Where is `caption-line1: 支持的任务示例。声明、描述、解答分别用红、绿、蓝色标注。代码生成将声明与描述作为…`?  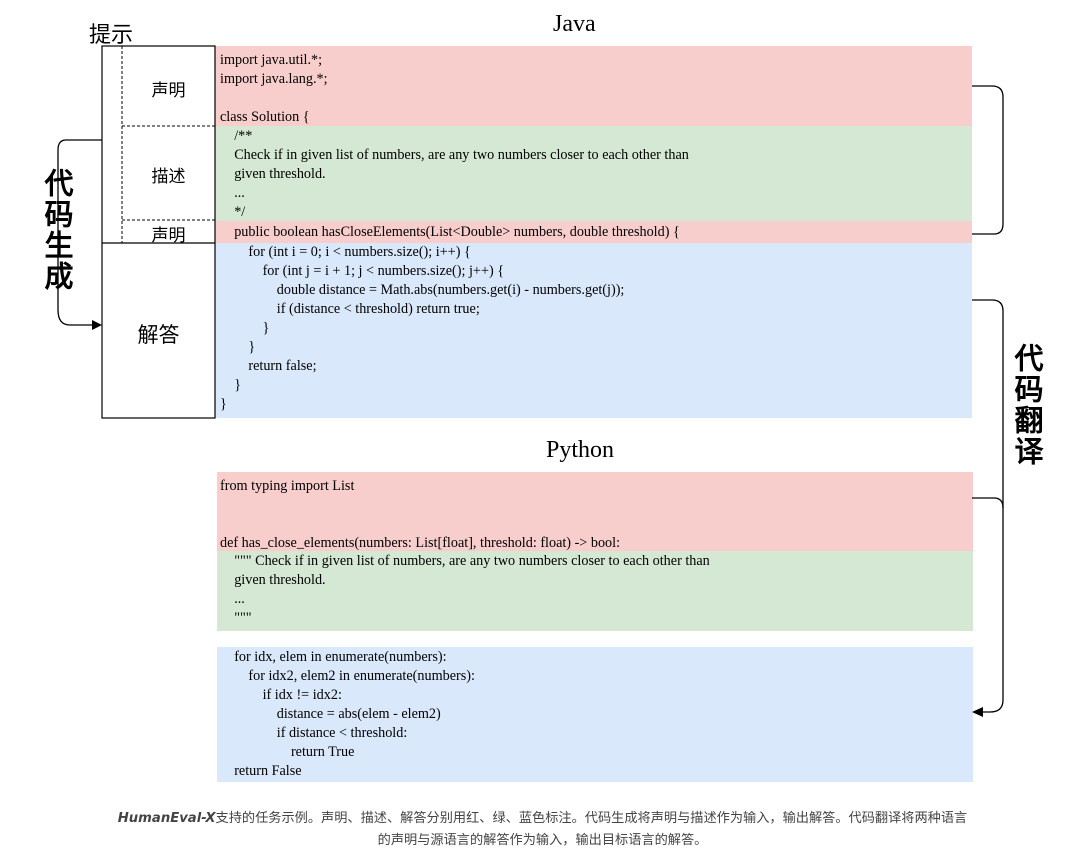 caption-line1: 支持的任务示例。声明、描述、解答分别用红、绿、蓝色标注。代码生成将声明与描述作为… is located at coordinates (591, 818).